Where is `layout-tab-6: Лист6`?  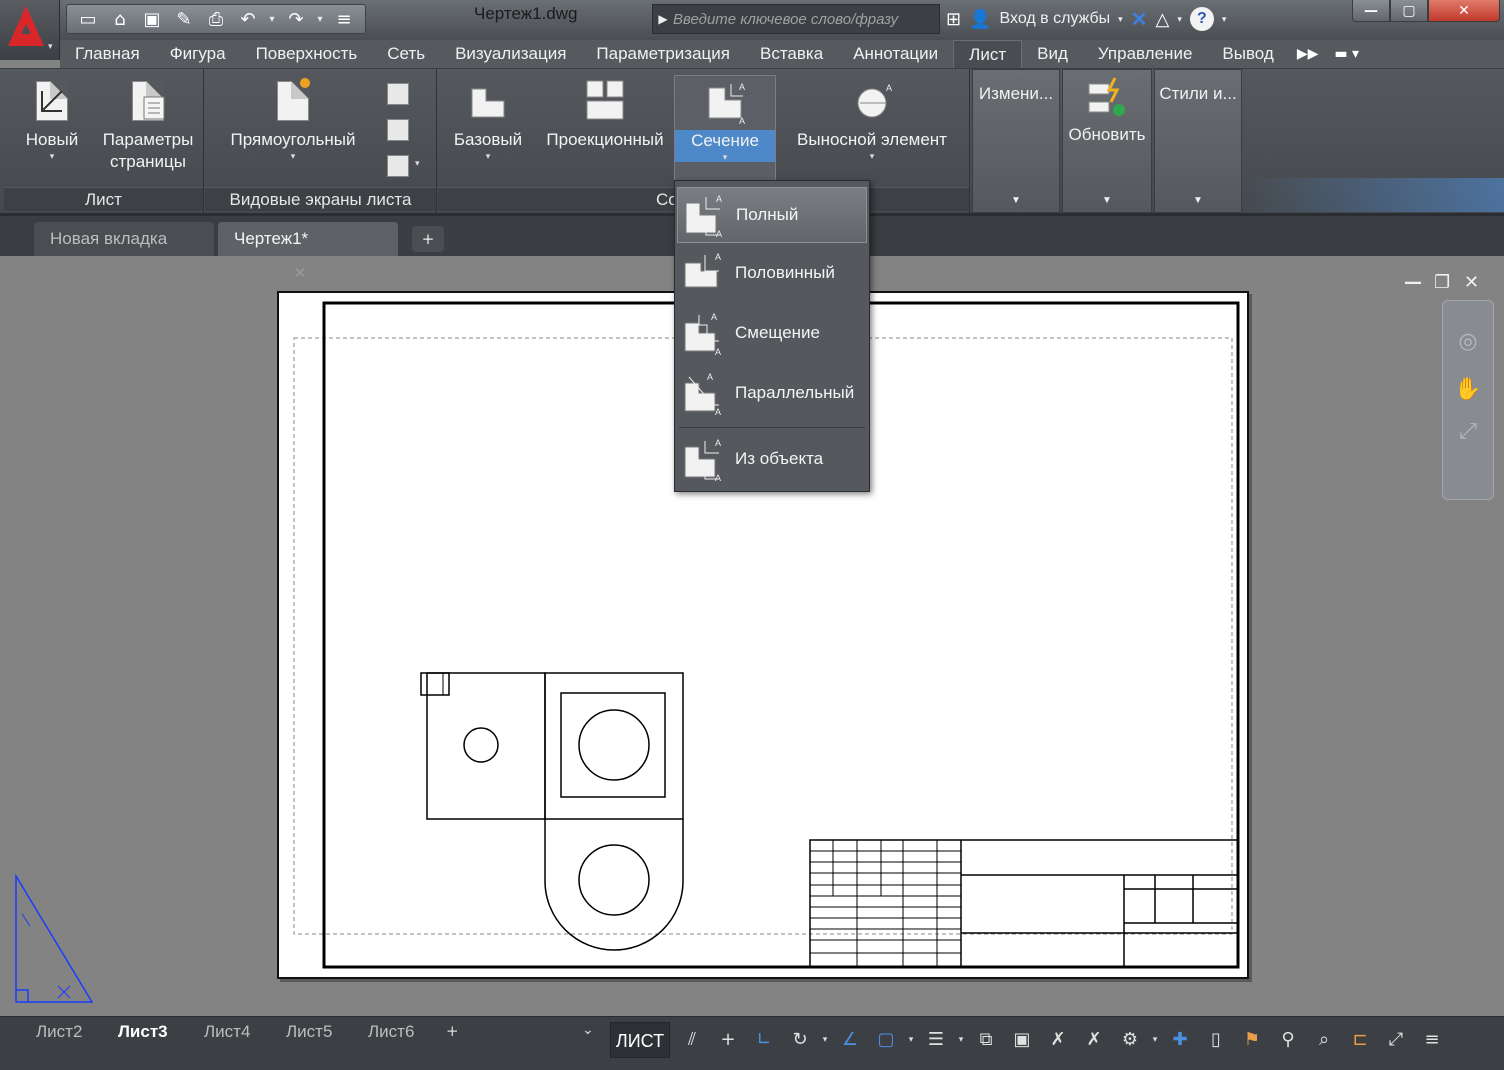 layout-tab-6: Лист6 is located at coordinates (391, 1032).